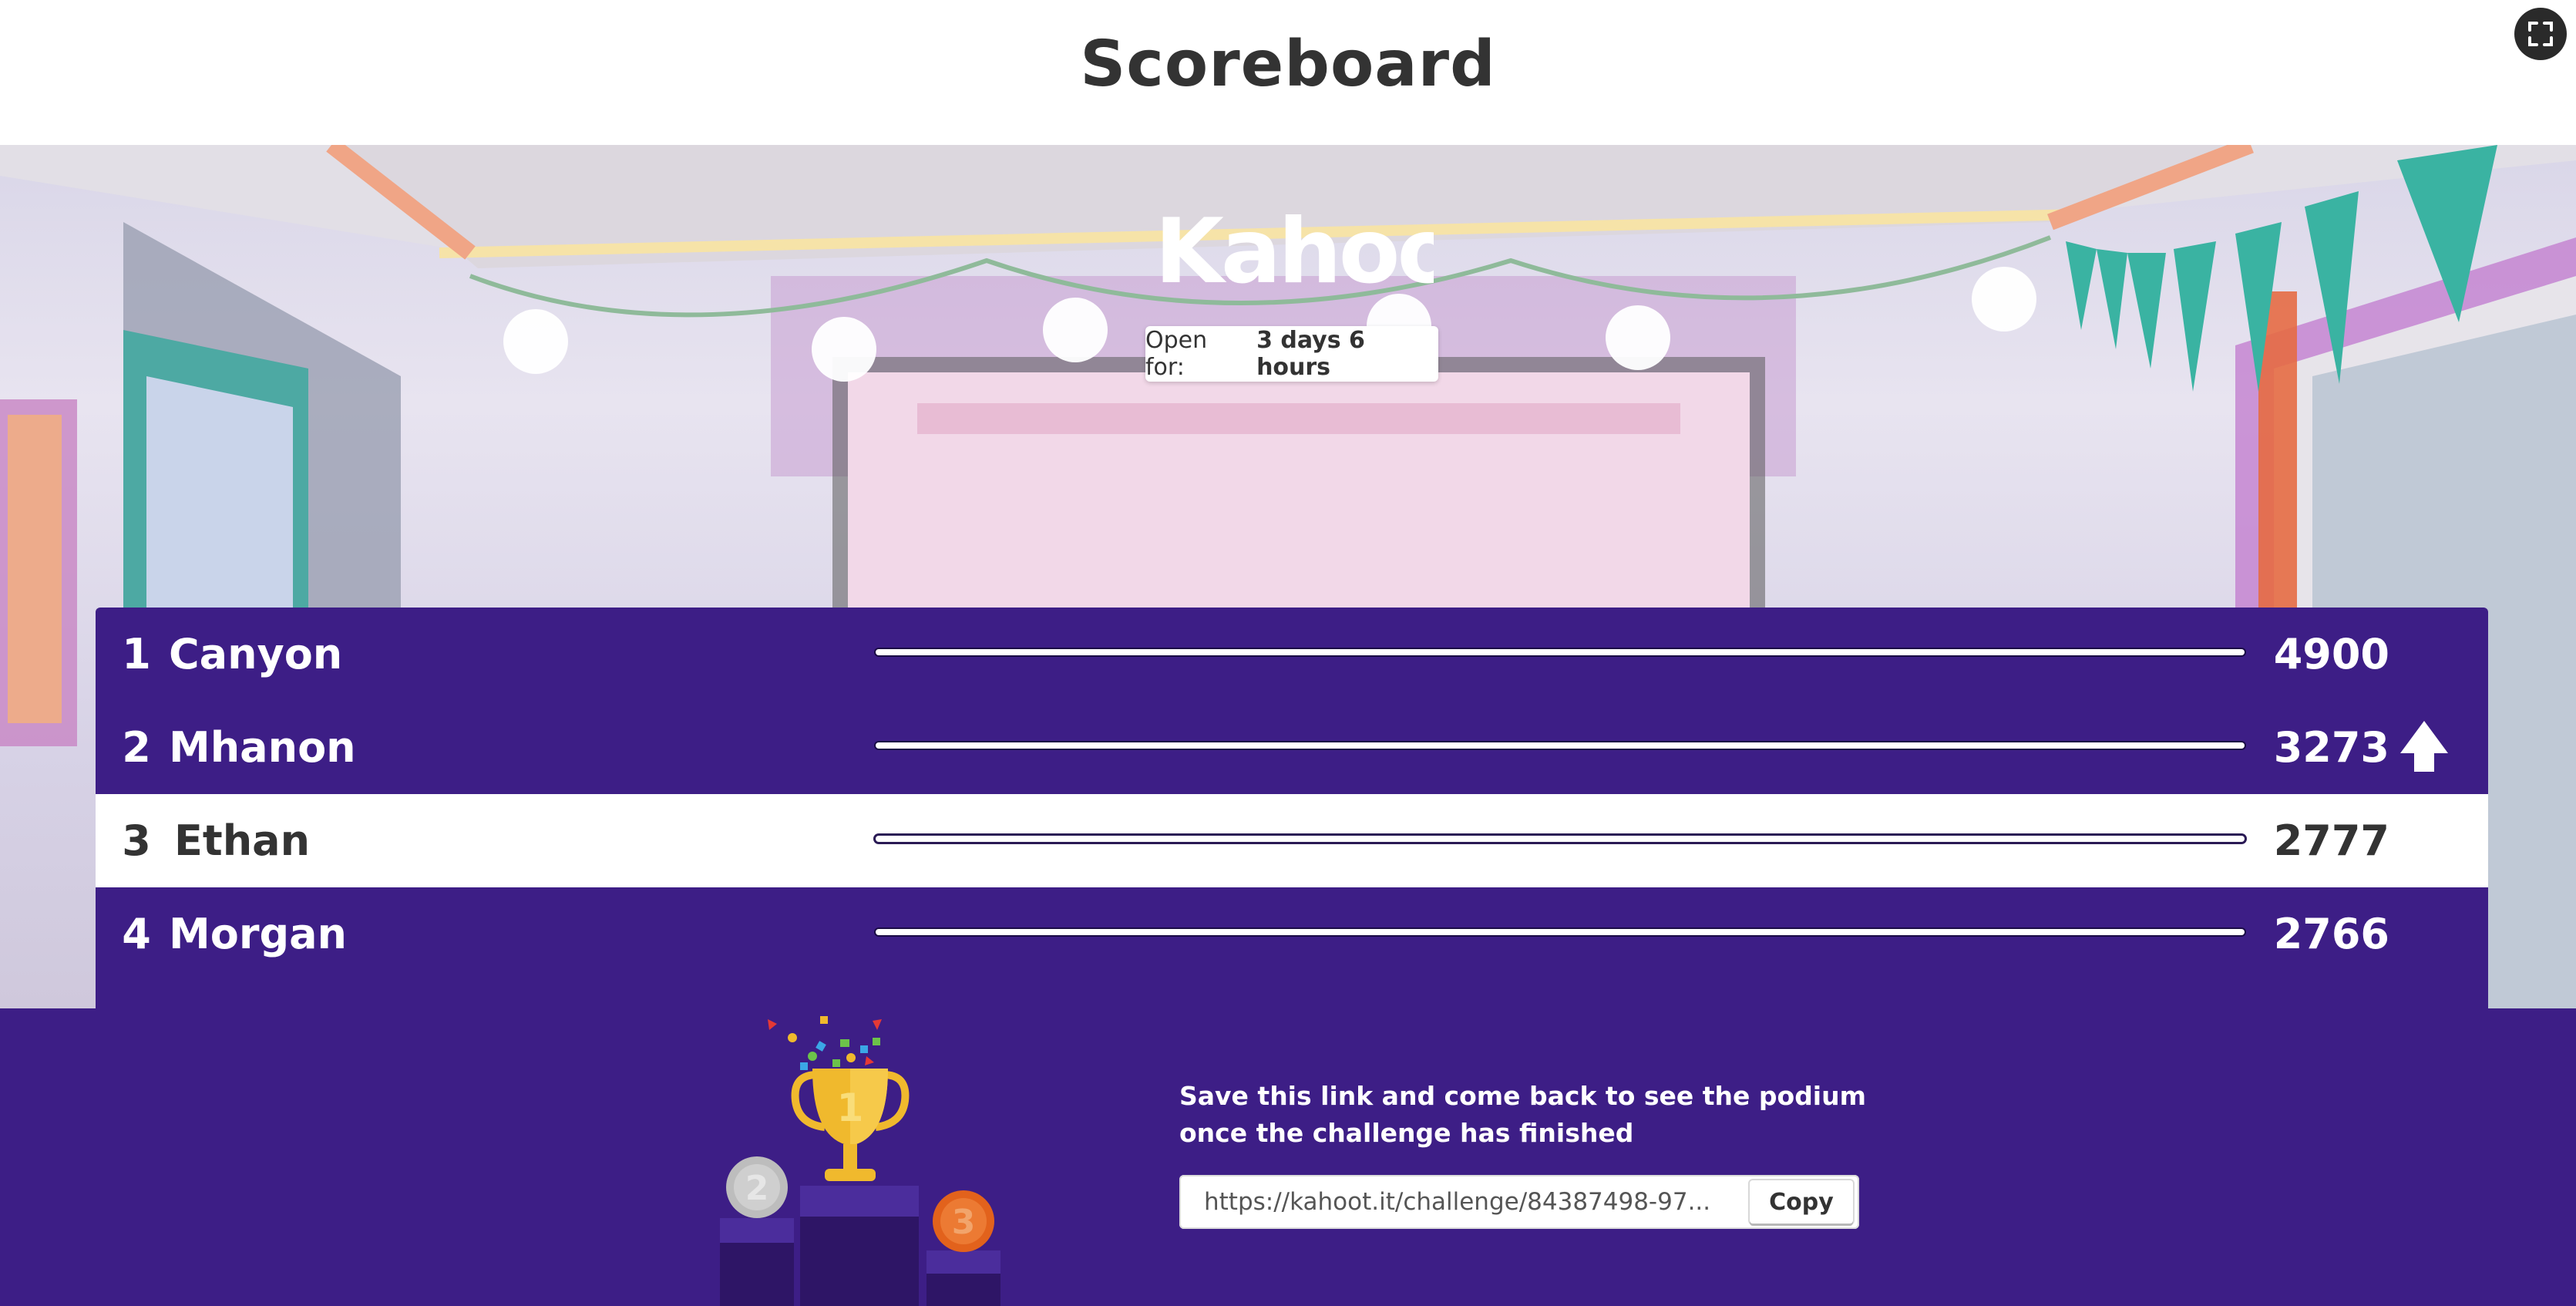  What do you see at coordinates (242, 840) in the screenshot?
I see `player-name: Ethan` at bounding box center [242, 840].